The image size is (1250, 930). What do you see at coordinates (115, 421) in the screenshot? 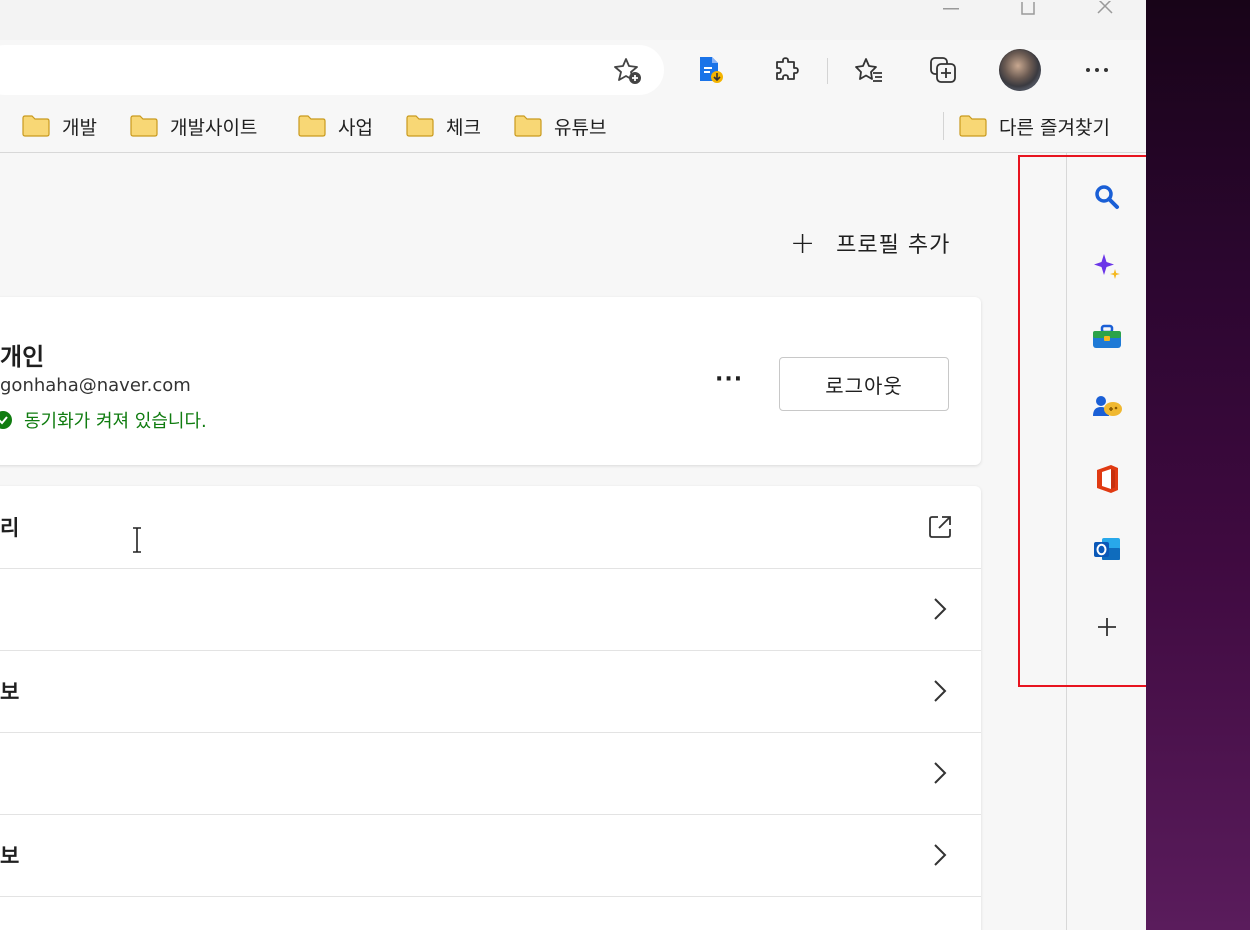
I see `sync-status-text: 동기화가 켜져 있습니다.` at bounding box center [115, 421].